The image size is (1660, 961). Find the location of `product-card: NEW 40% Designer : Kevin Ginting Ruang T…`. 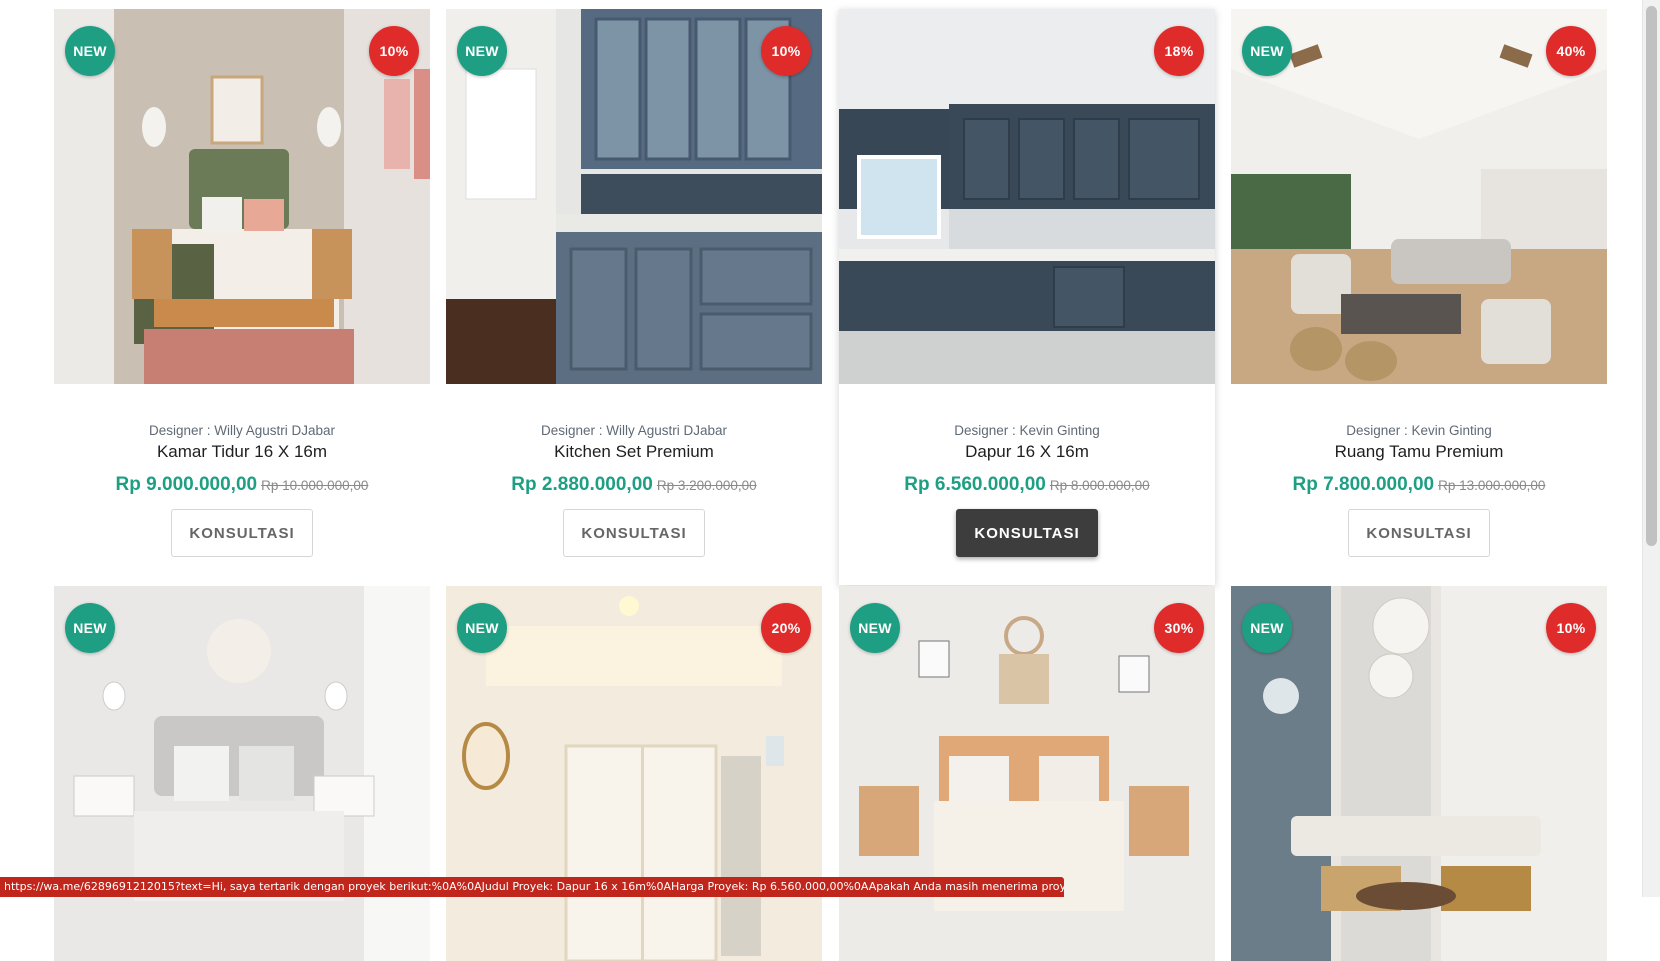

product-card: NEW 40% Designer : Kevin Ginting Ruang T… is located at coordinates (1419, 297).